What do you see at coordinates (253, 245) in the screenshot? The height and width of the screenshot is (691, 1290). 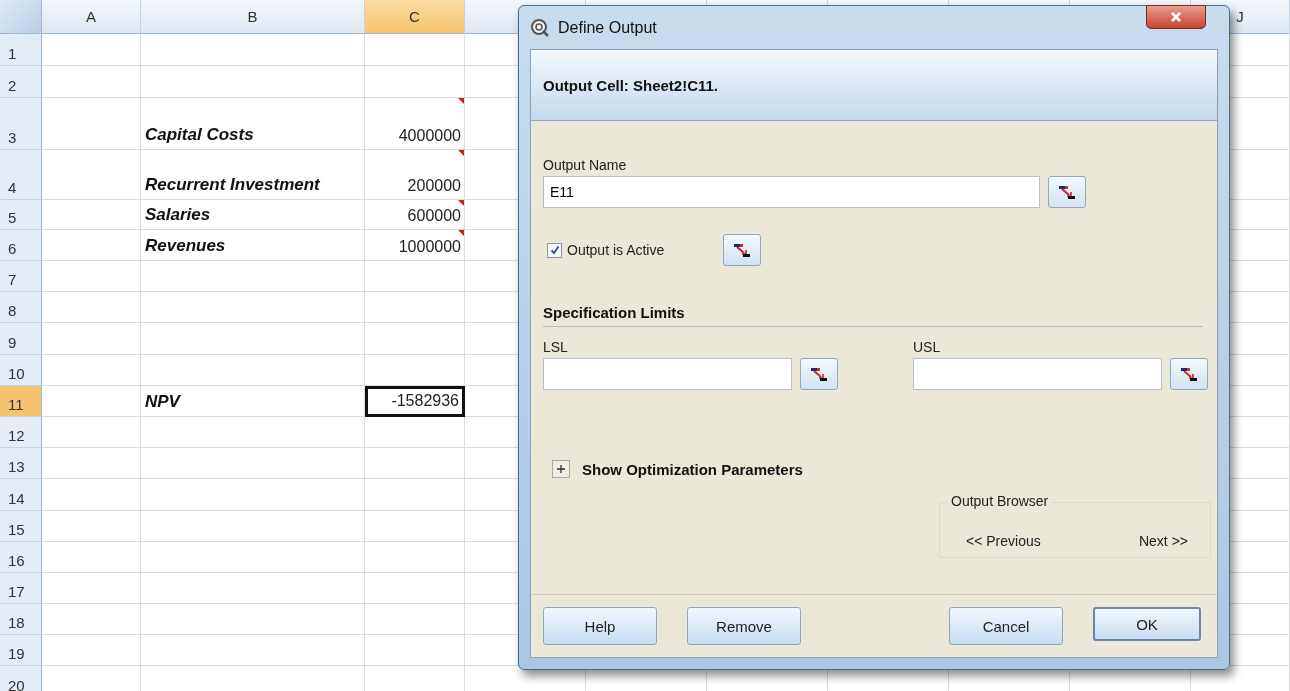 I see `table-cell: Revenues` at bounding box center [253, 245].